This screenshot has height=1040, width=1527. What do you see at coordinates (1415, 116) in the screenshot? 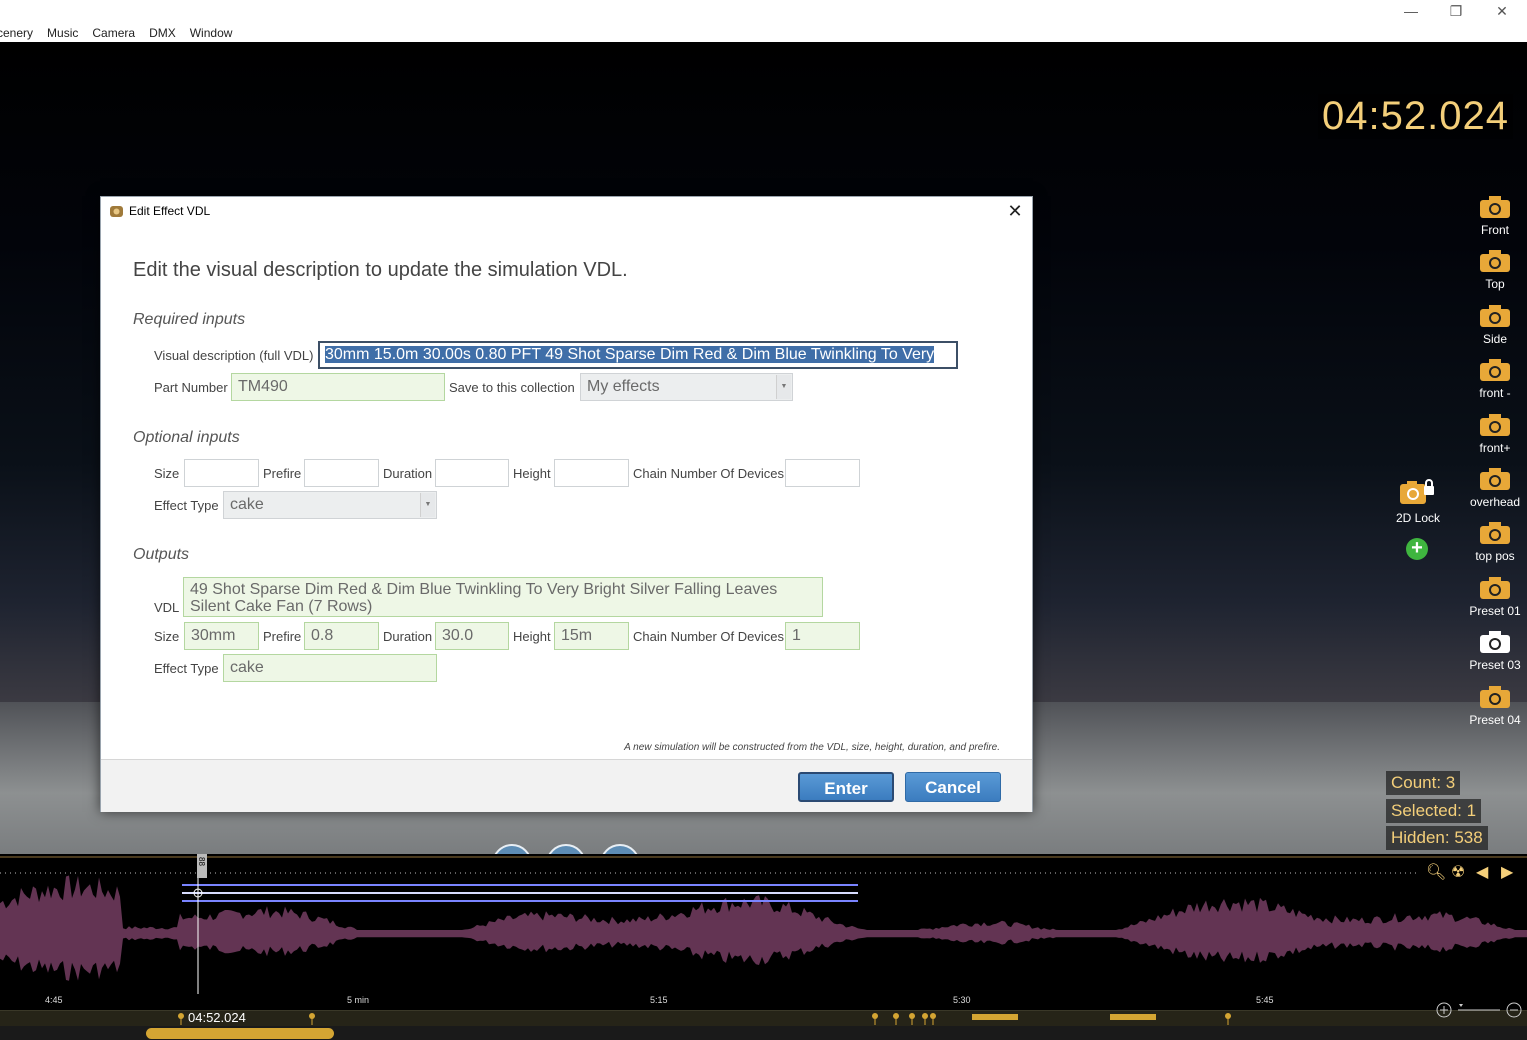
I see `show-clock: 04:52.024` at bounding box center [1415, 116].